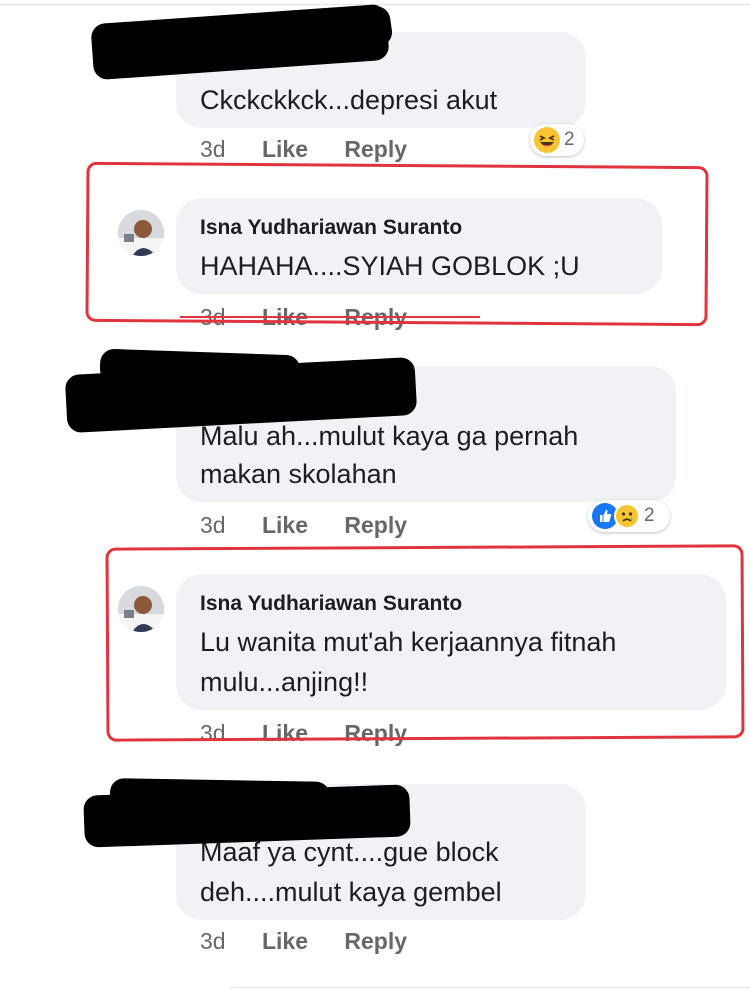 The height and width of the screenshot is (991, 750). I want to click on crying-emoji-icon, so click(627, 516).